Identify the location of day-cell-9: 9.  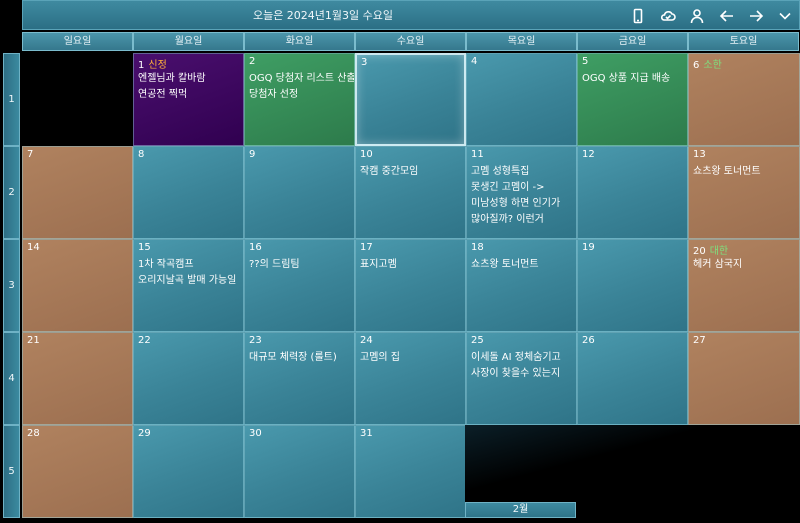
(299, 192).